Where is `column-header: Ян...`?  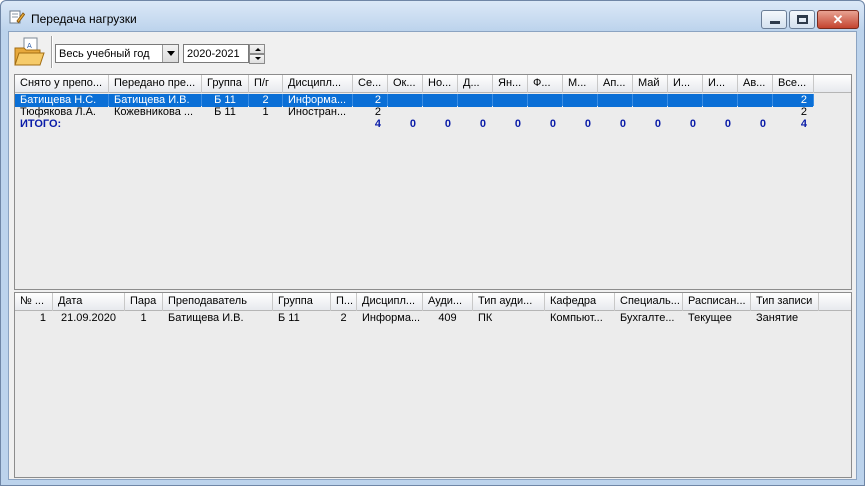 column-header: Ян... is located at coordinates (510, 84).